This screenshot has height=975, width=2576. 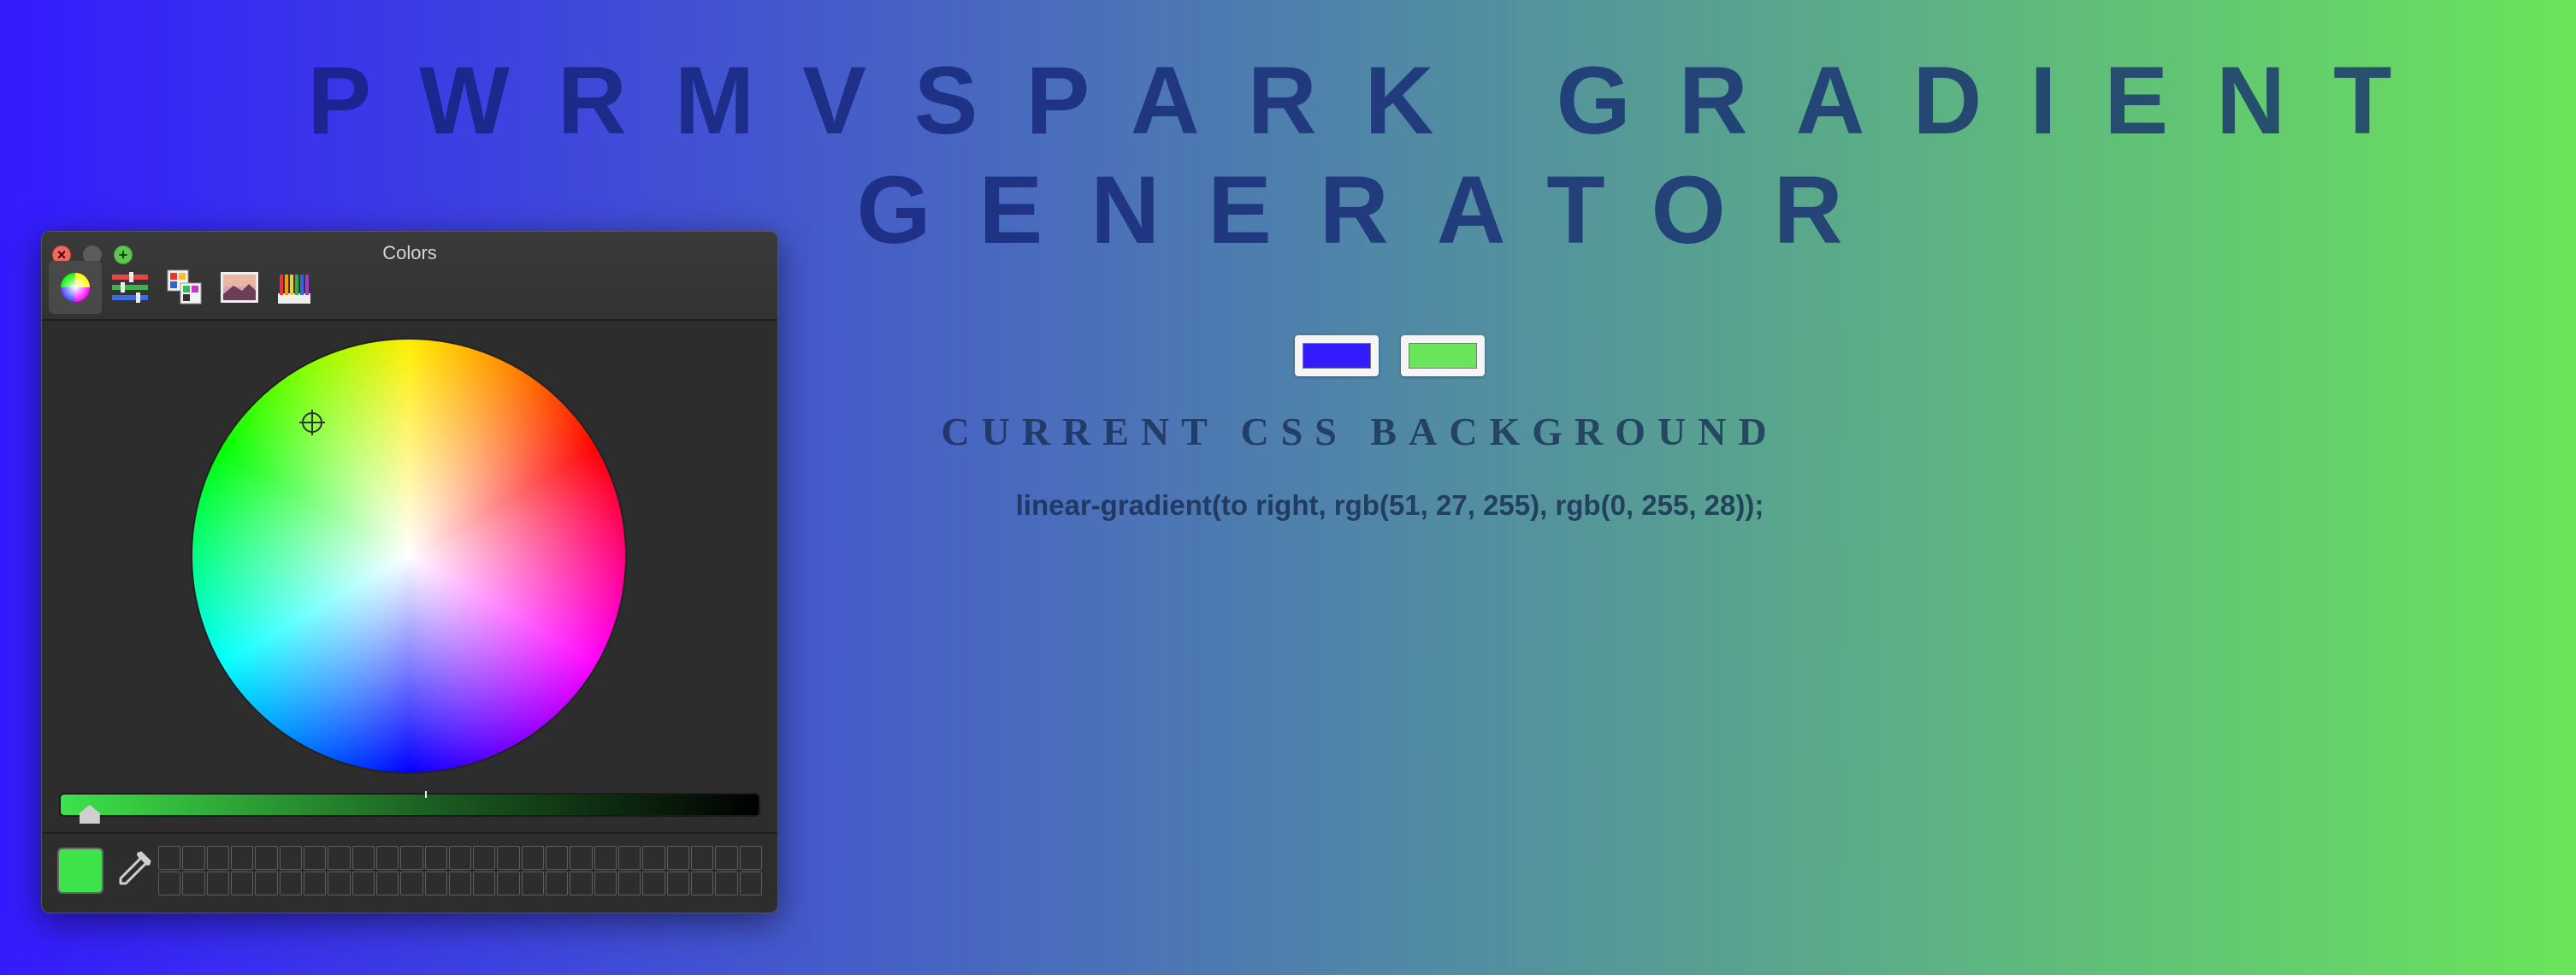 I want to click on gradient-color-pickers, so click(x=1390, y=356).